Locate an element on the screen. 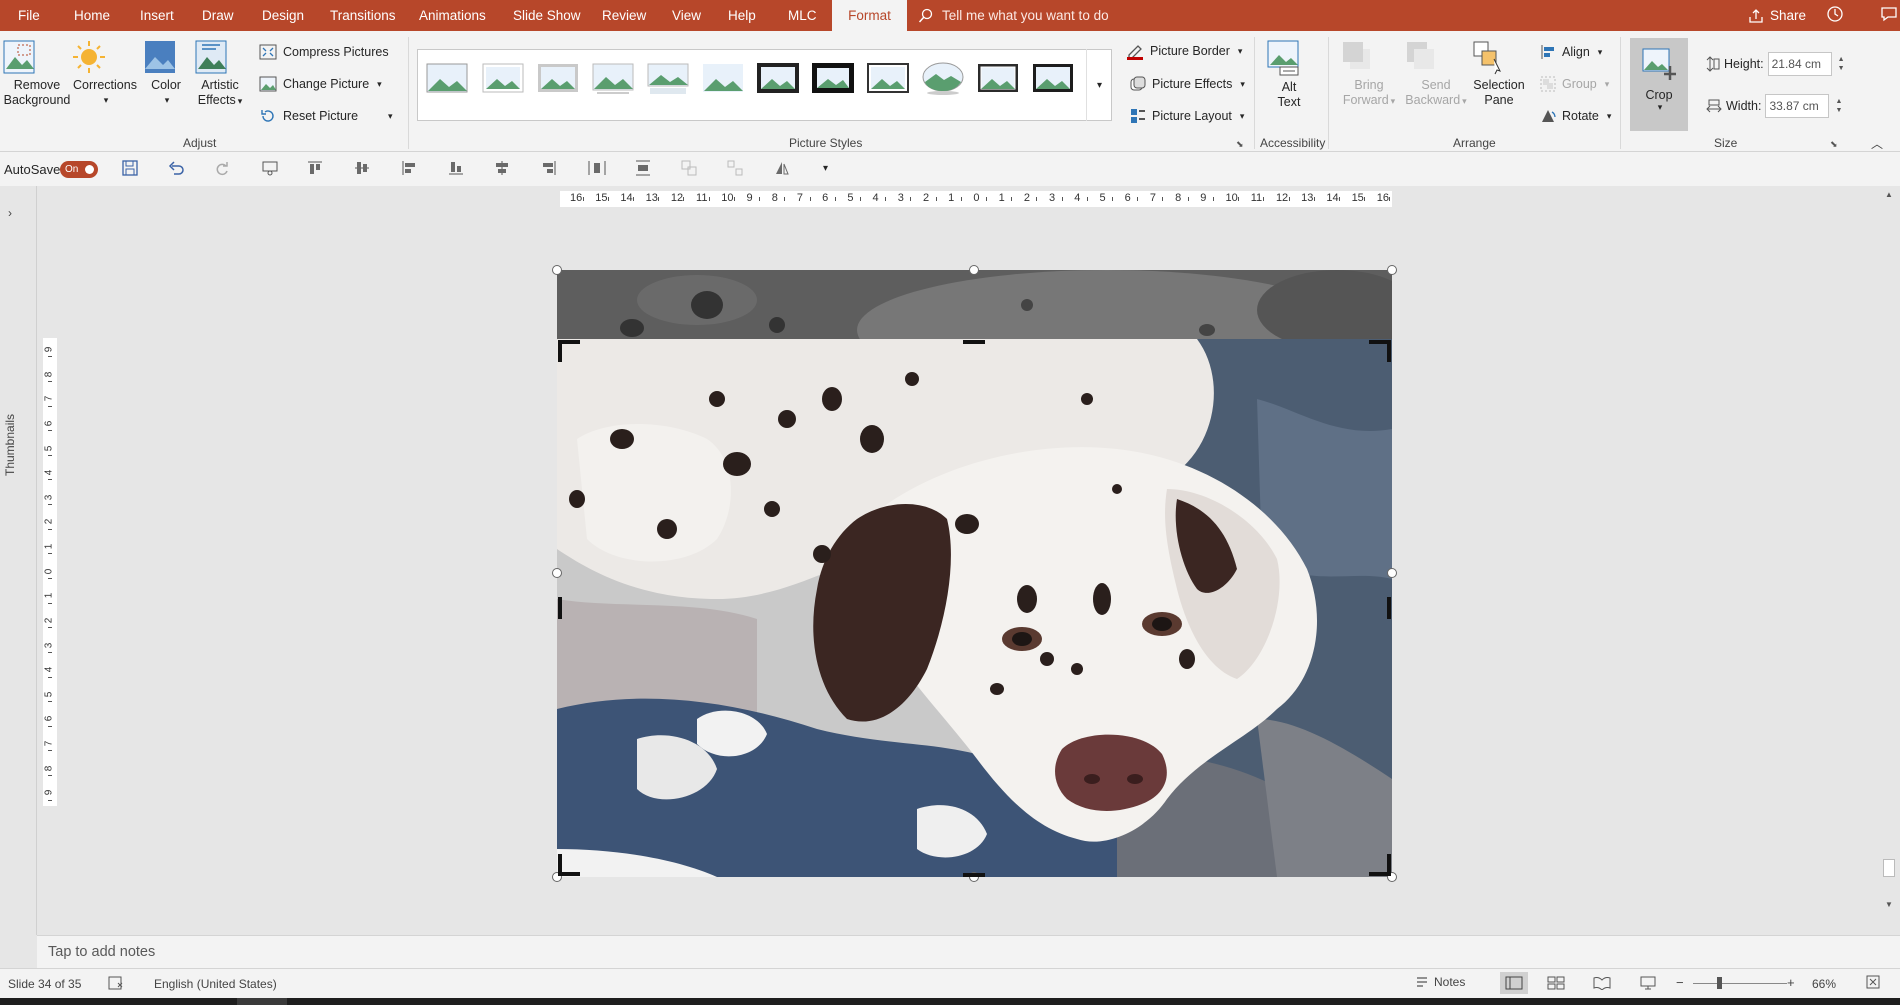  corrections-button: Corrections ▾ is located at coordinates (105, 73).